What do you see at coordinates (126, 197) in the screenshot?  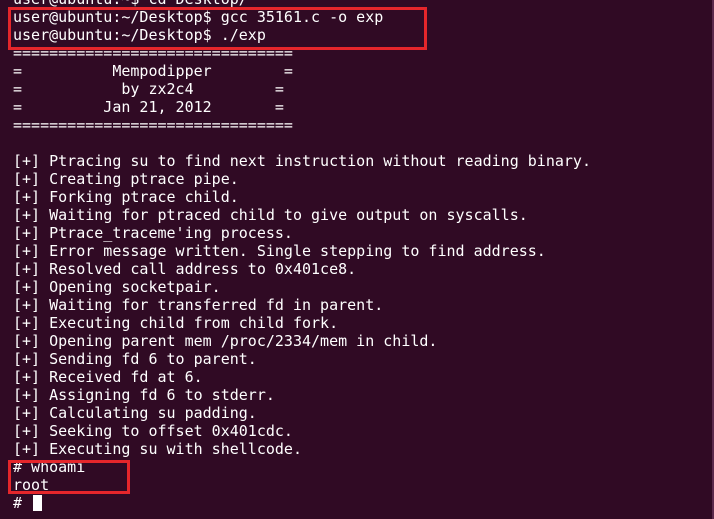 I see `exploit-log-line: [+] Forking ptrace child.` at bounding box center [126, 197].